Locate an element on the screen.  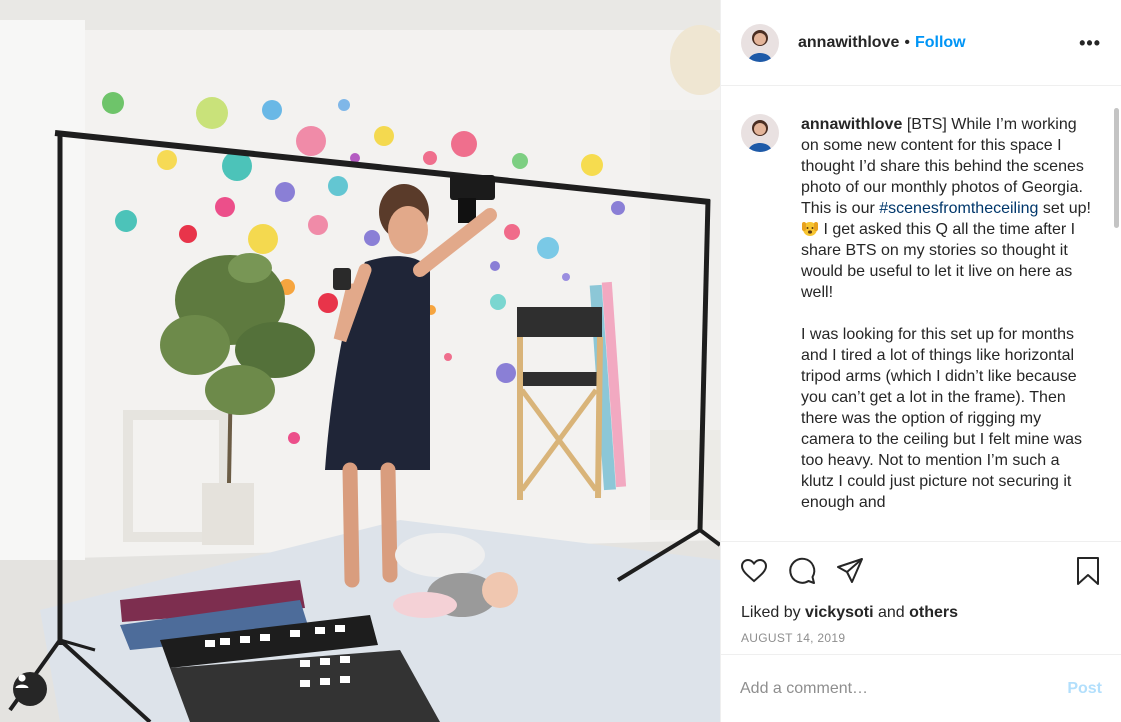
more-options-button: ••• is located at coordinates (1090, 43).